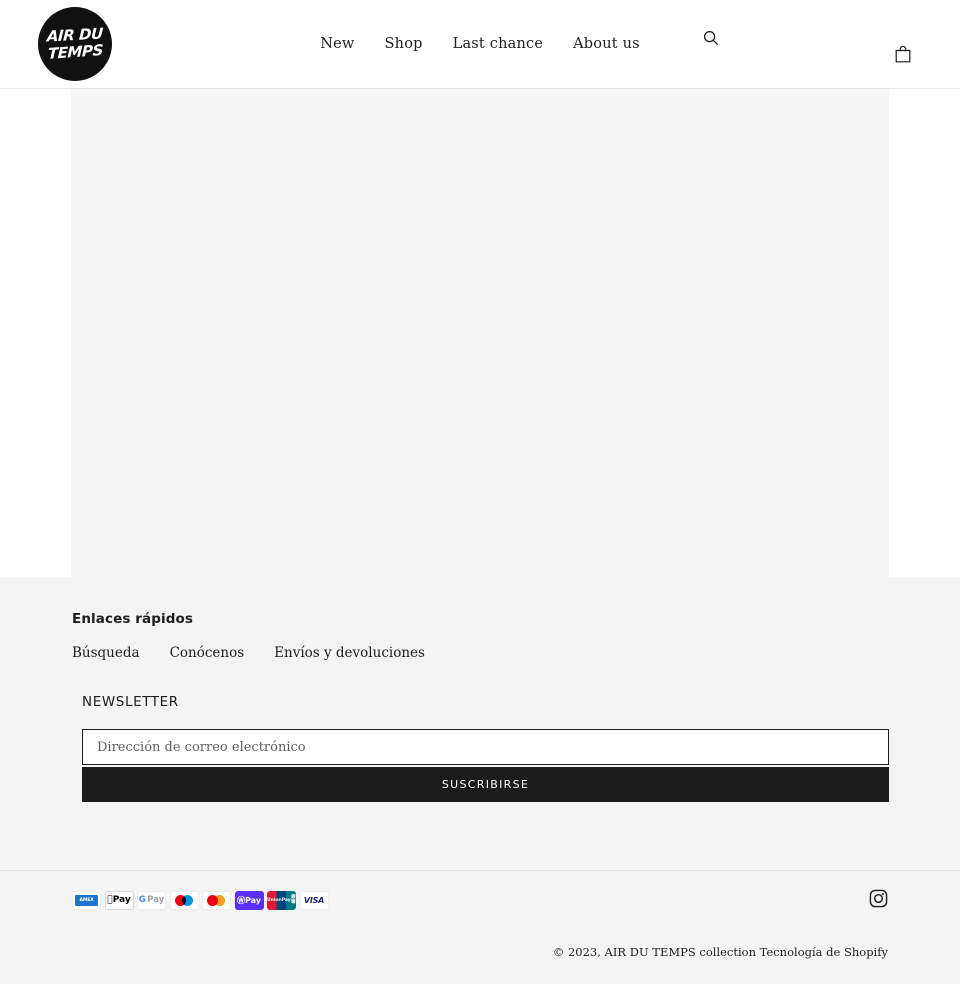 The width and height of the screenshot is (960, 985). I want to click on payment-icon-visa: VISA, so click(314, 900).